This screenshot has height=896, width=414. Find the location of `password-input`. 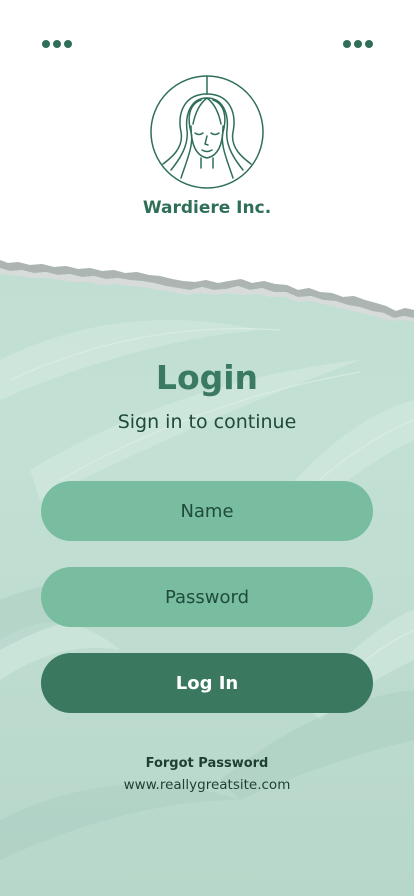

password-input is located at coordinates (207, 597).